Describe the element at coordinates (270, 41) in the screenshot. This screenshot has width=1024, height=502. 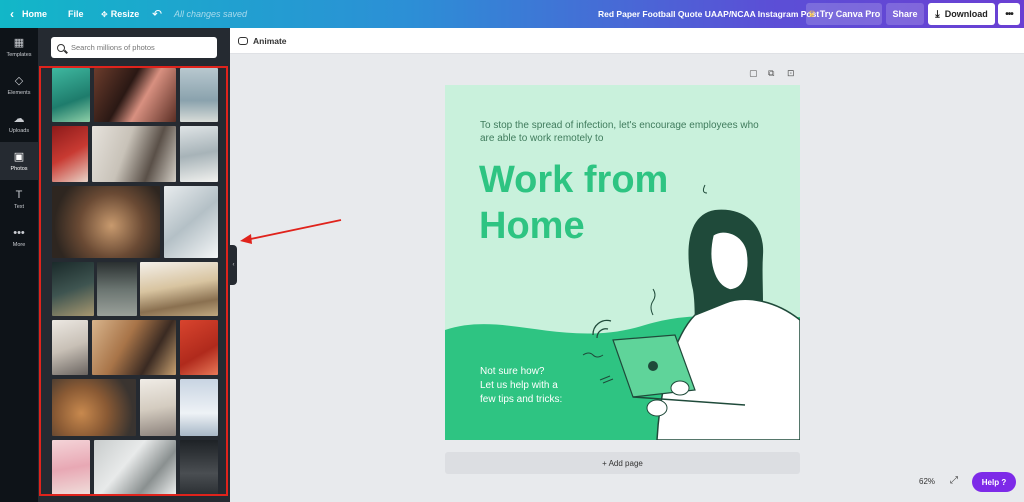
I see `animate-label: Animate` at that location.